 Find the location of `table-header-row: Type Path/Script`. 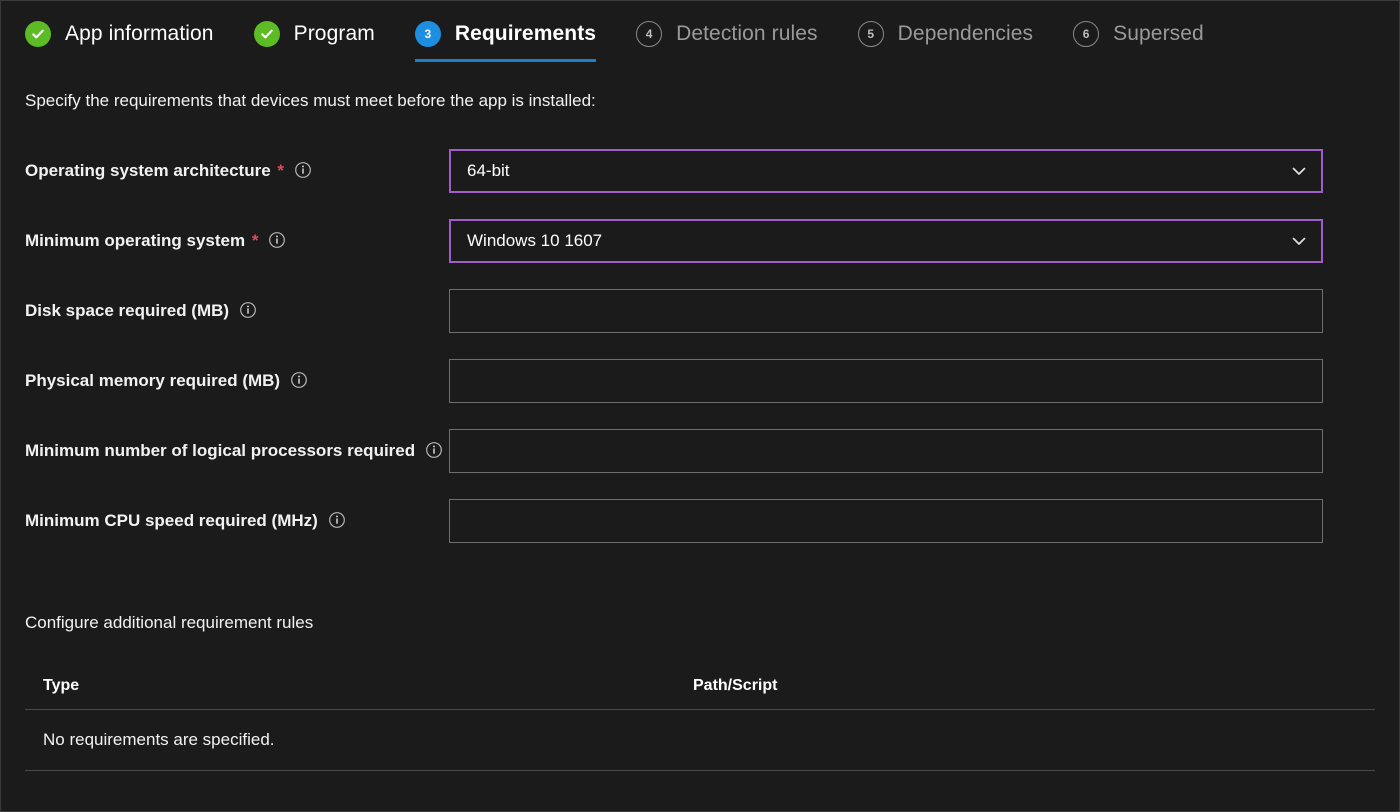

table-header-row: Type Path/Script is located at coordinates (700, 693).